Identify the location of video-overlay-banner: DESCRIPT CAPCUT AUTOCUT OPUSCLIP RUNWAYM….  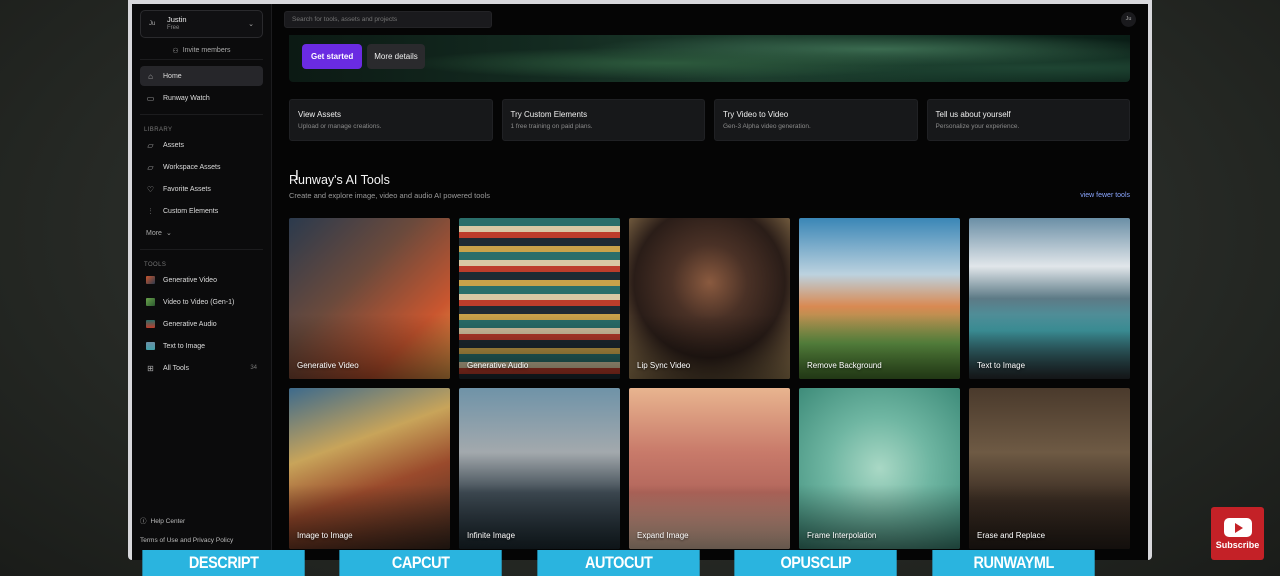
(618, 563).